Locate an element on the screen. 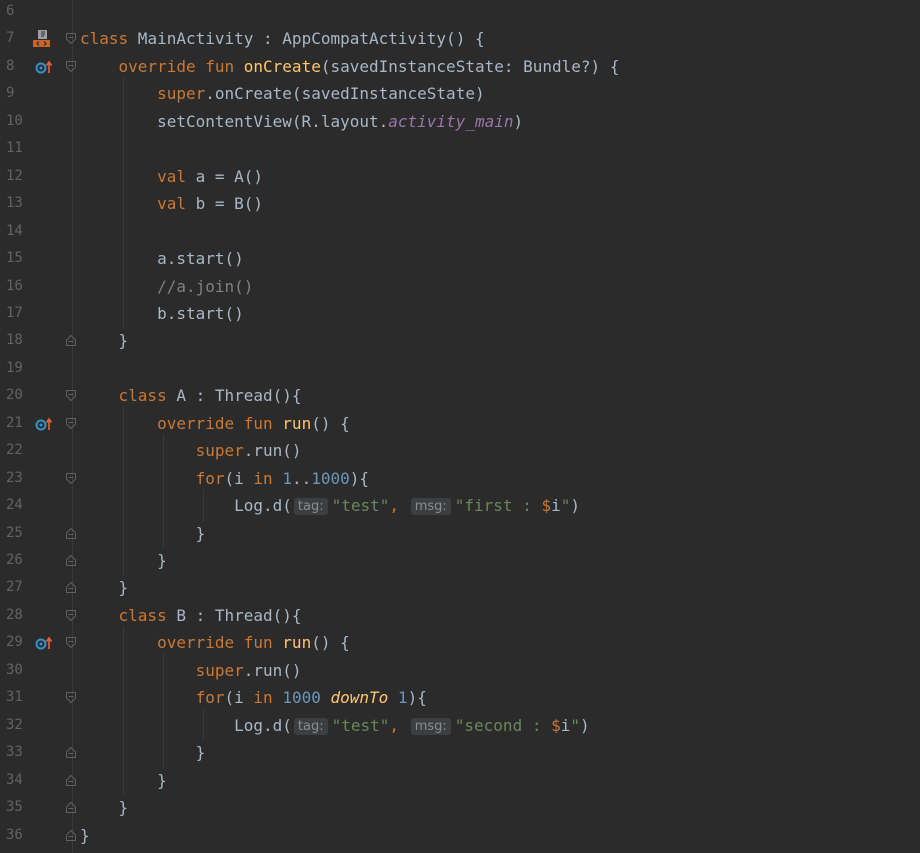 The image size is (920, 853). code-text: //a.join() is located at coordinates (166, 286).